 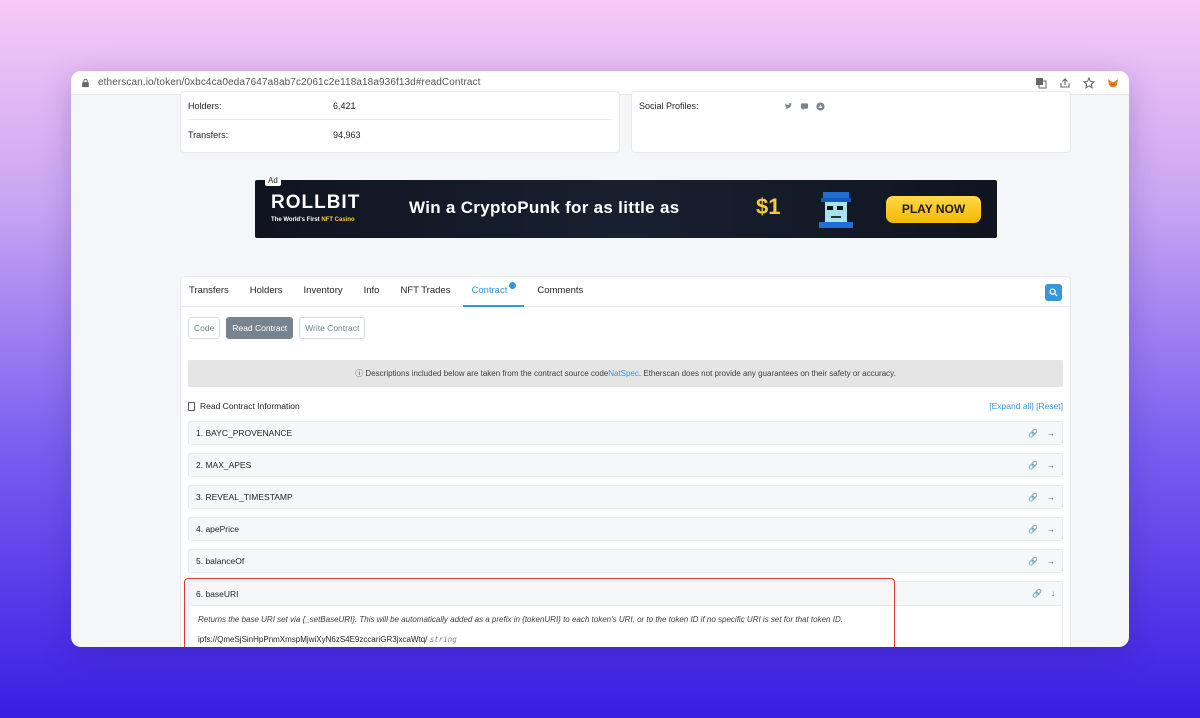 I want to click on verified-check-icon, so click(x=513, y=285).